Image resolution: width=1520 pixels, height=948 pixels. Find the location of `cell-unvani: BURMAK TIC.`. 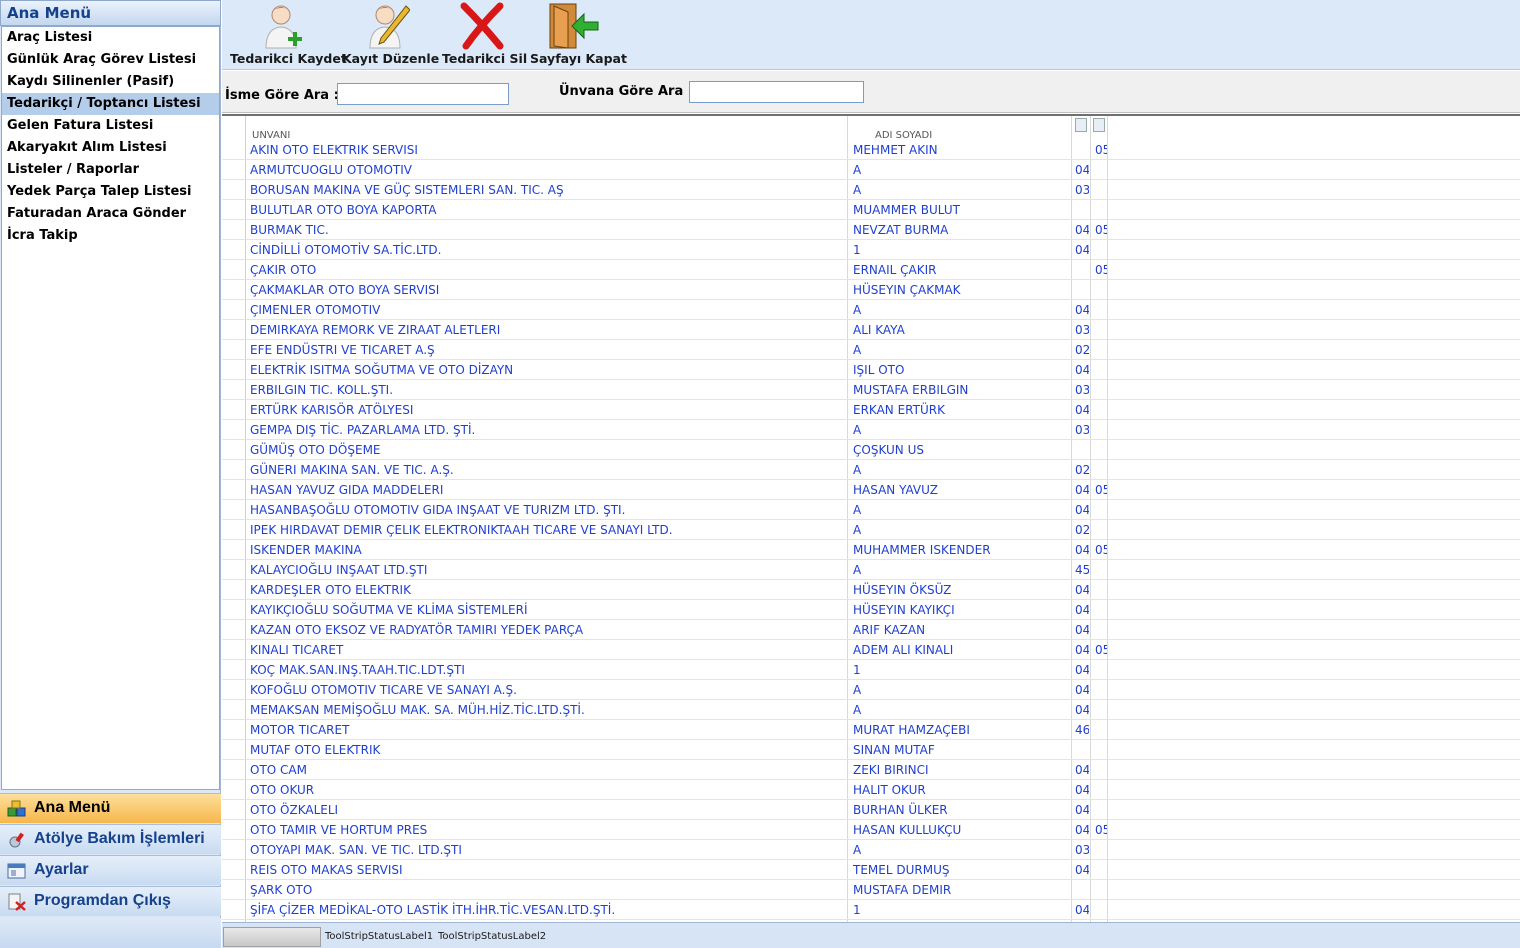

cell-unvani: BURMAK TIC. is located at coordinates (547, 230).